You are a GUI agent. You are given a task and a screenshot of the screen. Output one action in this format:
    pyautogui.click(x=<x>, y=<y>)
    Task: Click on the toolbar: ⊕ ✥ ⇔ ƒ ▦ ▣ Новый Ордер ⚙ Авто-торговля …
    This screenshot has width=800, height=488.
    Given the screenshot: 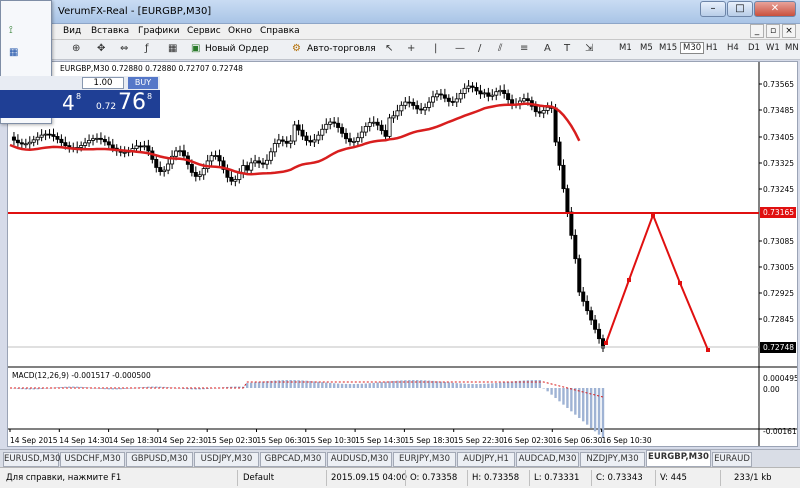 What is the action you would take?
    pyautogui.click(x=400, y=50)
    